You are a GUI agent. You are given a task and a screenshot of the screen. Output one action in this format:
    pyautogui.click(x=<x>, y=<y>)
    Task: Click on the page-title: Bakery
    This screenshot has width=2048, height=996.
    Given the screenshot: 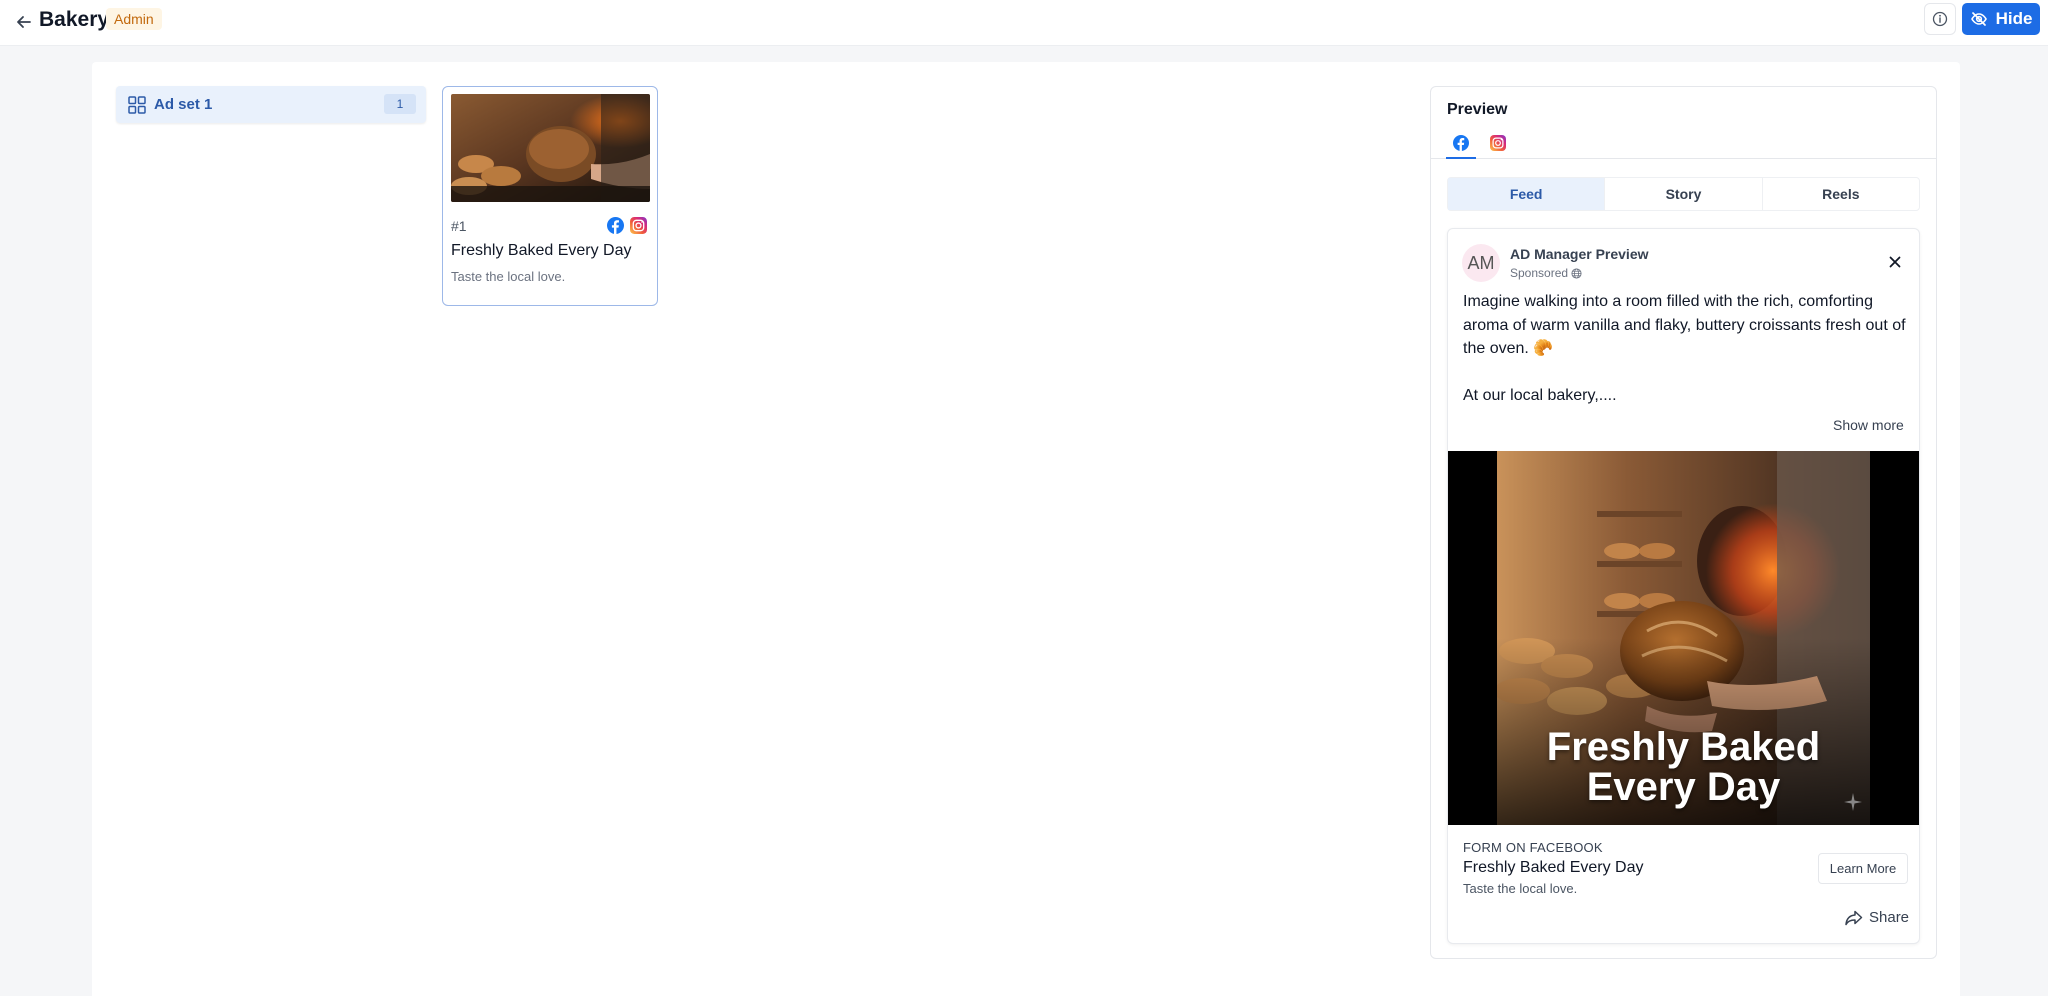 What is the action you would take?
    pyautogui.click(x=74, y=19)
    